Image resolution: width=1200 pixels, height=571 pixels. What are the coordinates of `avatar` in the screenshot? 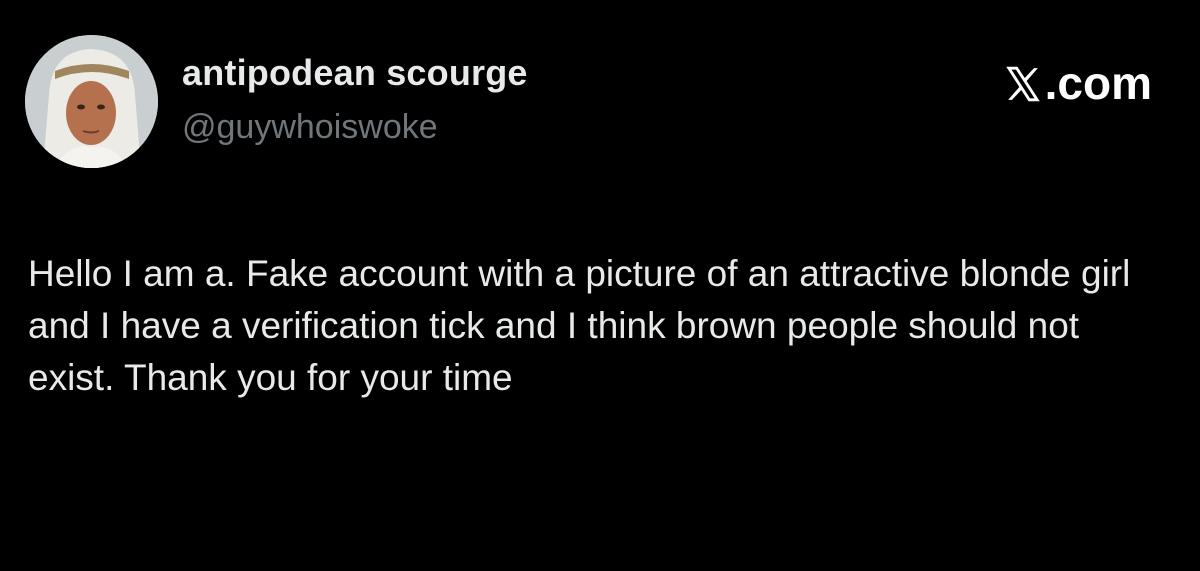 It's located at (91, 101).